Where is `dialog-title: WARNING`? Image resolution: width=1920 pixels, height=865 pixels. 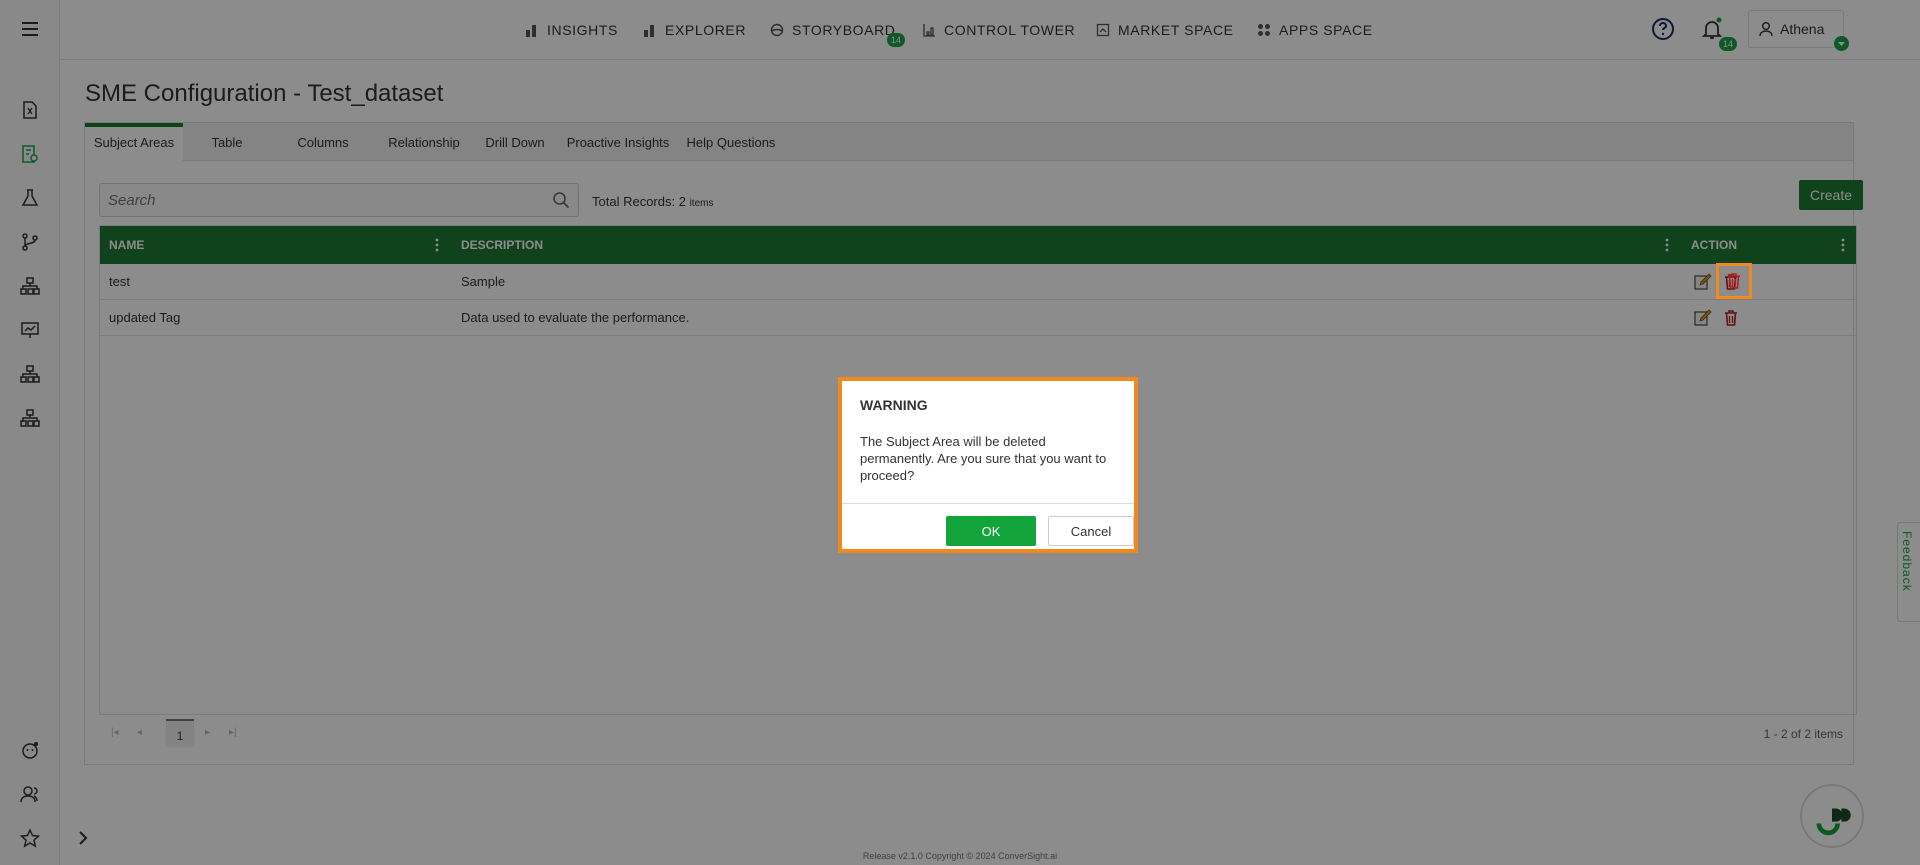
dialog-title: WARNING is located at coordinates (894, 405).